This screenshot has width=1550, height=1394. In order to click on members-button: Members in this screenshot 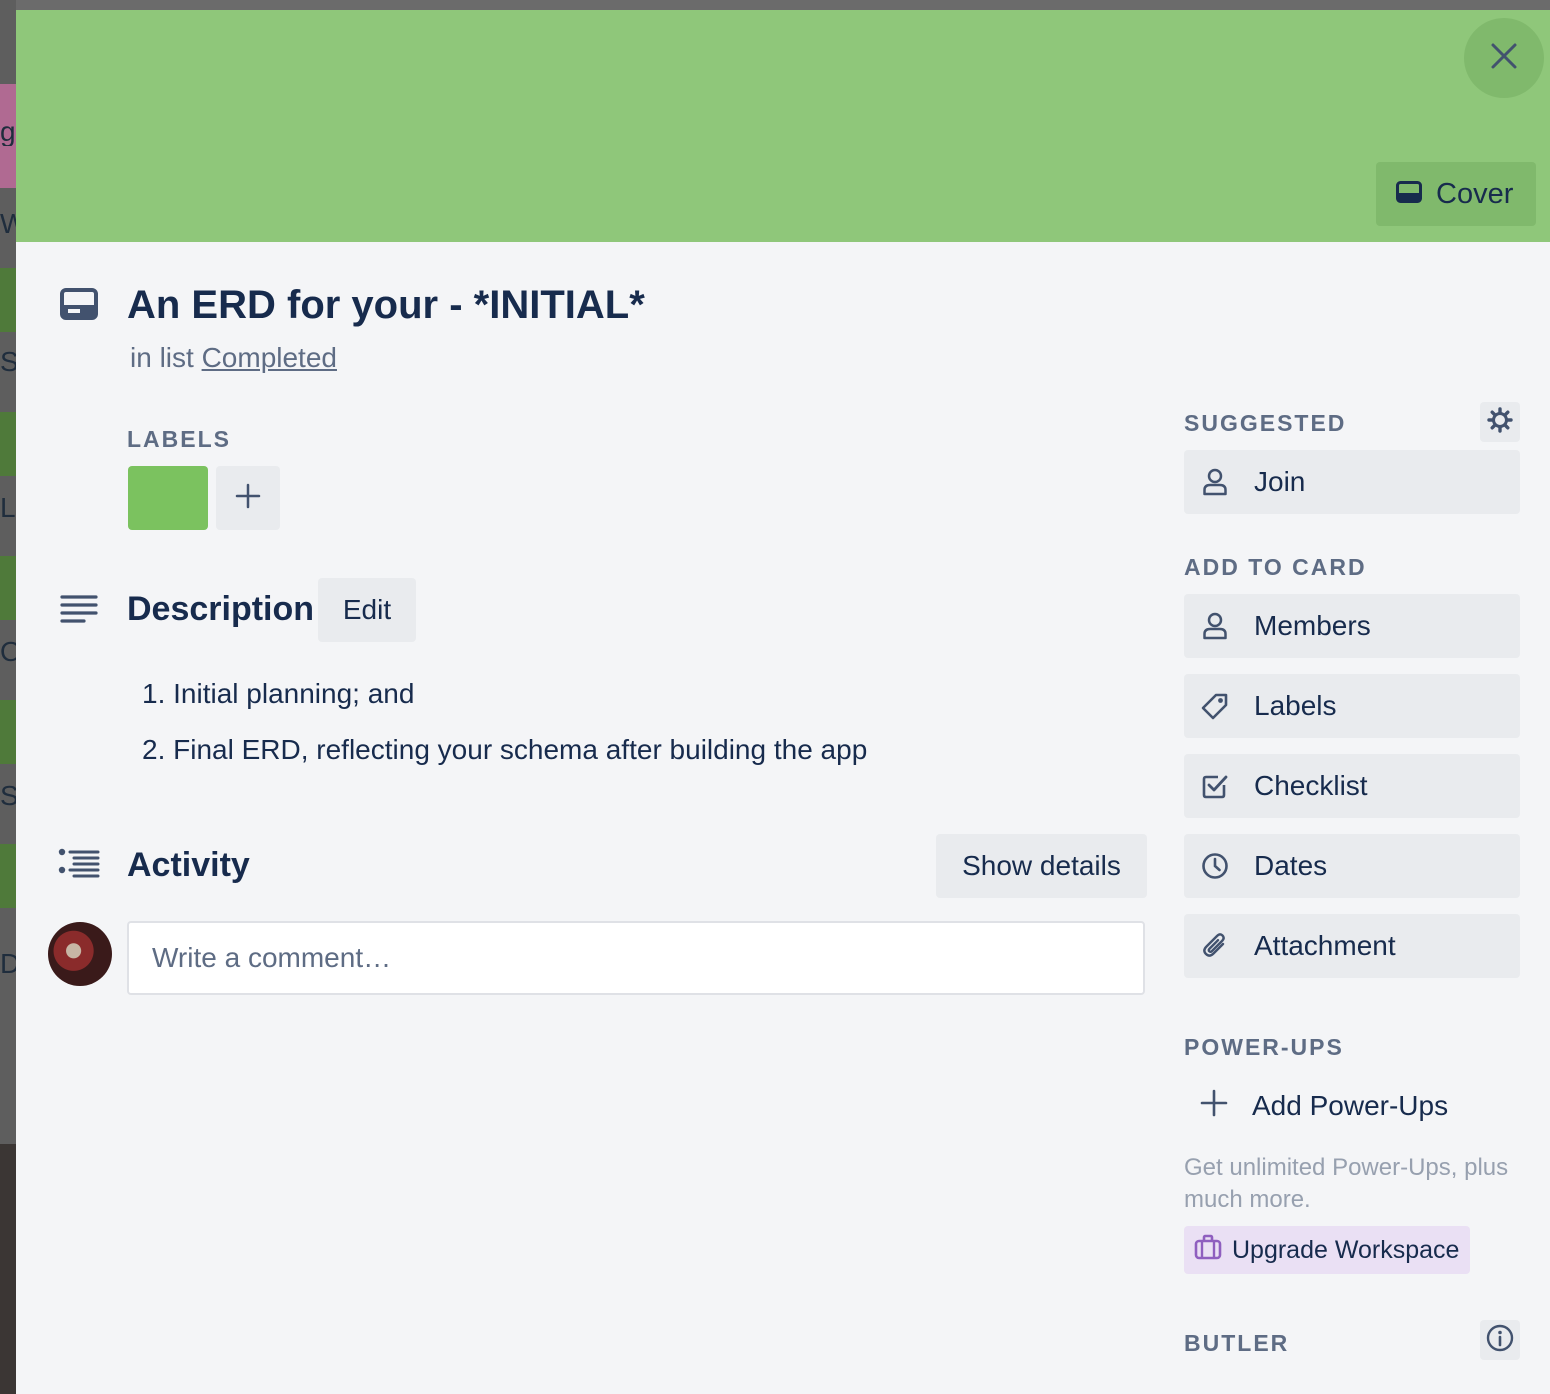, I will do `click(1352, 626)`.